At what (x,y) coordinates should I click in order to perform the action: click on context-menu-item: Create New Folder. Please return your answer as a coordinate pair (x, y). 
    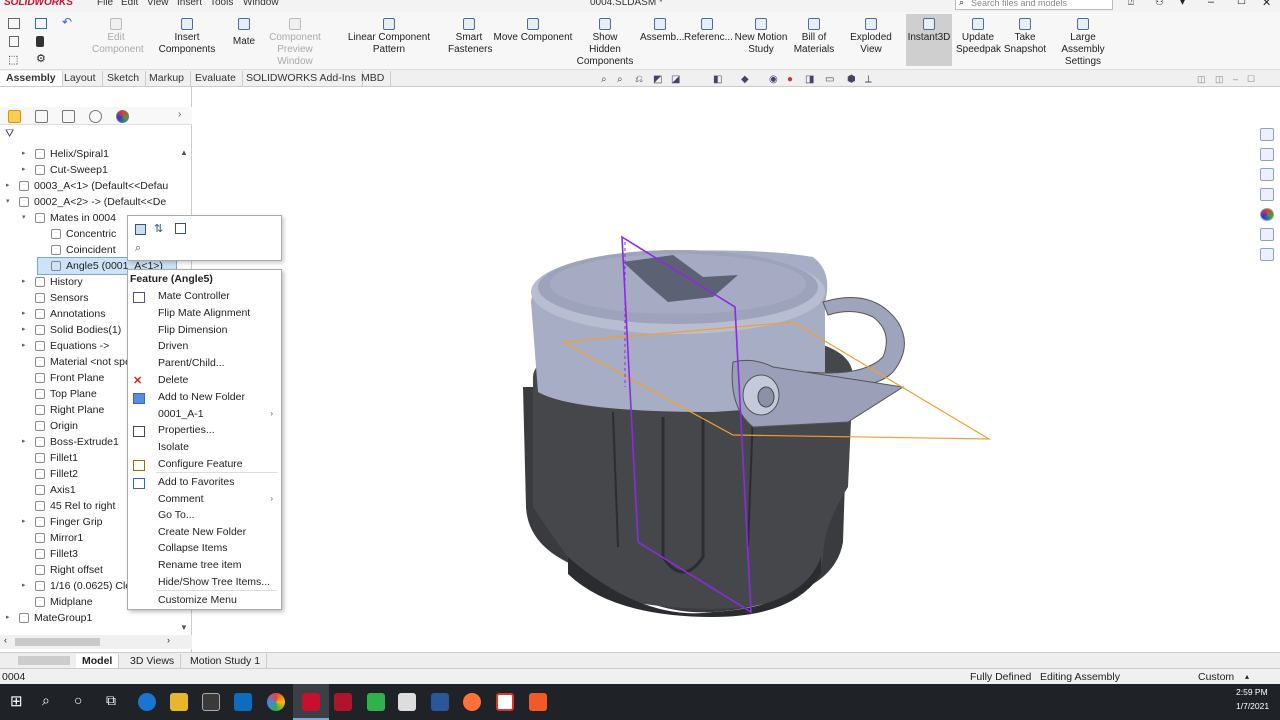
    Looking at the image, I should click on (202, 532).